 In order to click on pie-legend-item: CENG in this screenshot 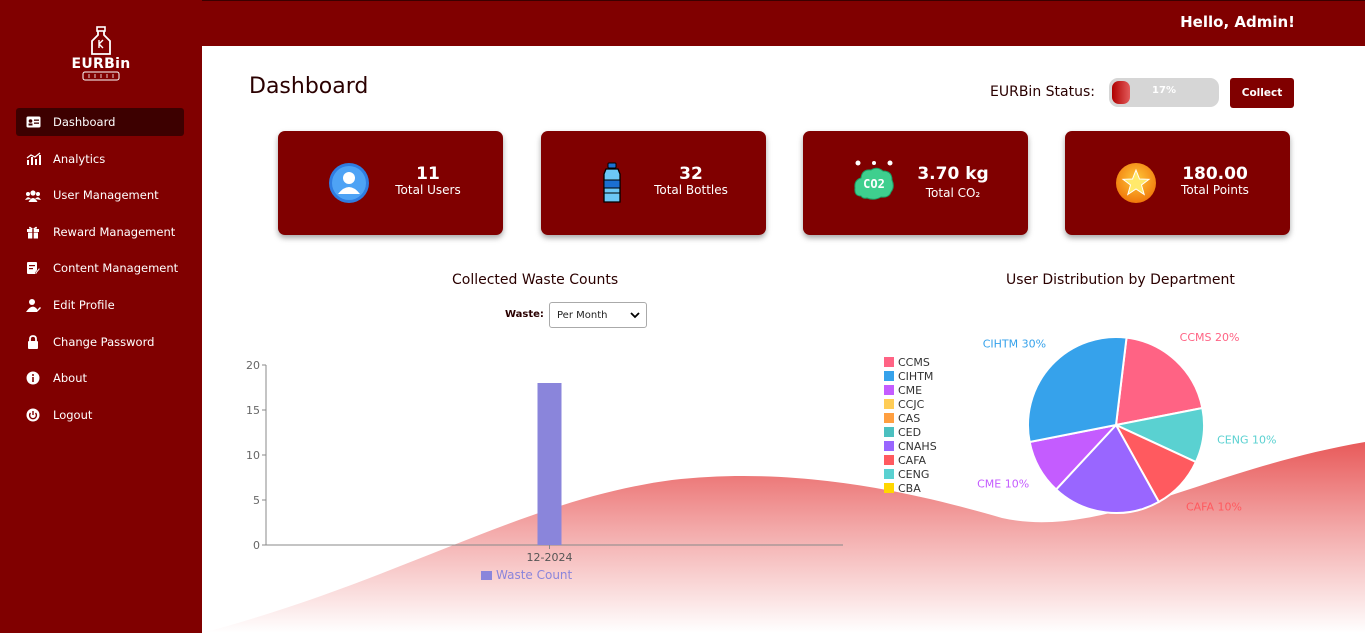, I will do `click(910, 474)`.